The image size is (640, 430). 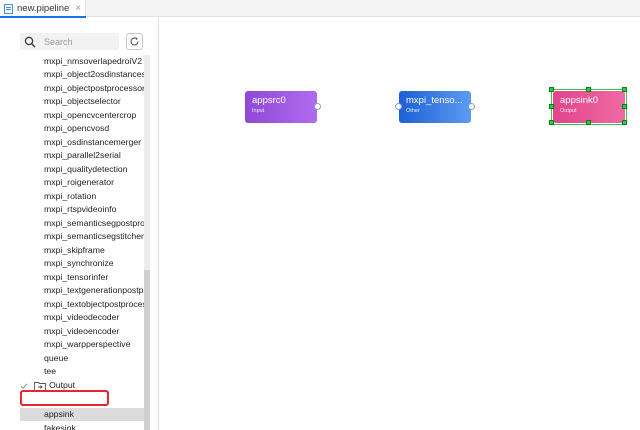 I want to click on list-item: mxpi_warpperspective, so click(x=94, y=344).